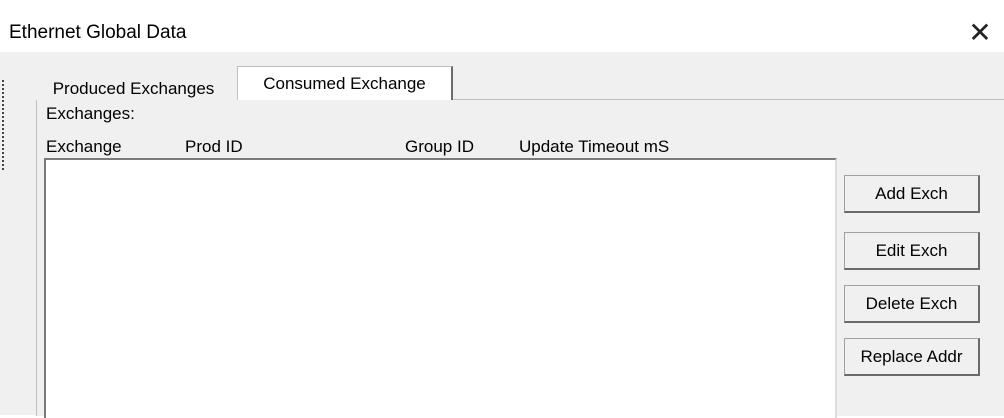 The image size is (1004, 418). Describe the element at coordinates (214, 147) in the screenshot. I see `column-header-prod-id: Prod ID` at that location.